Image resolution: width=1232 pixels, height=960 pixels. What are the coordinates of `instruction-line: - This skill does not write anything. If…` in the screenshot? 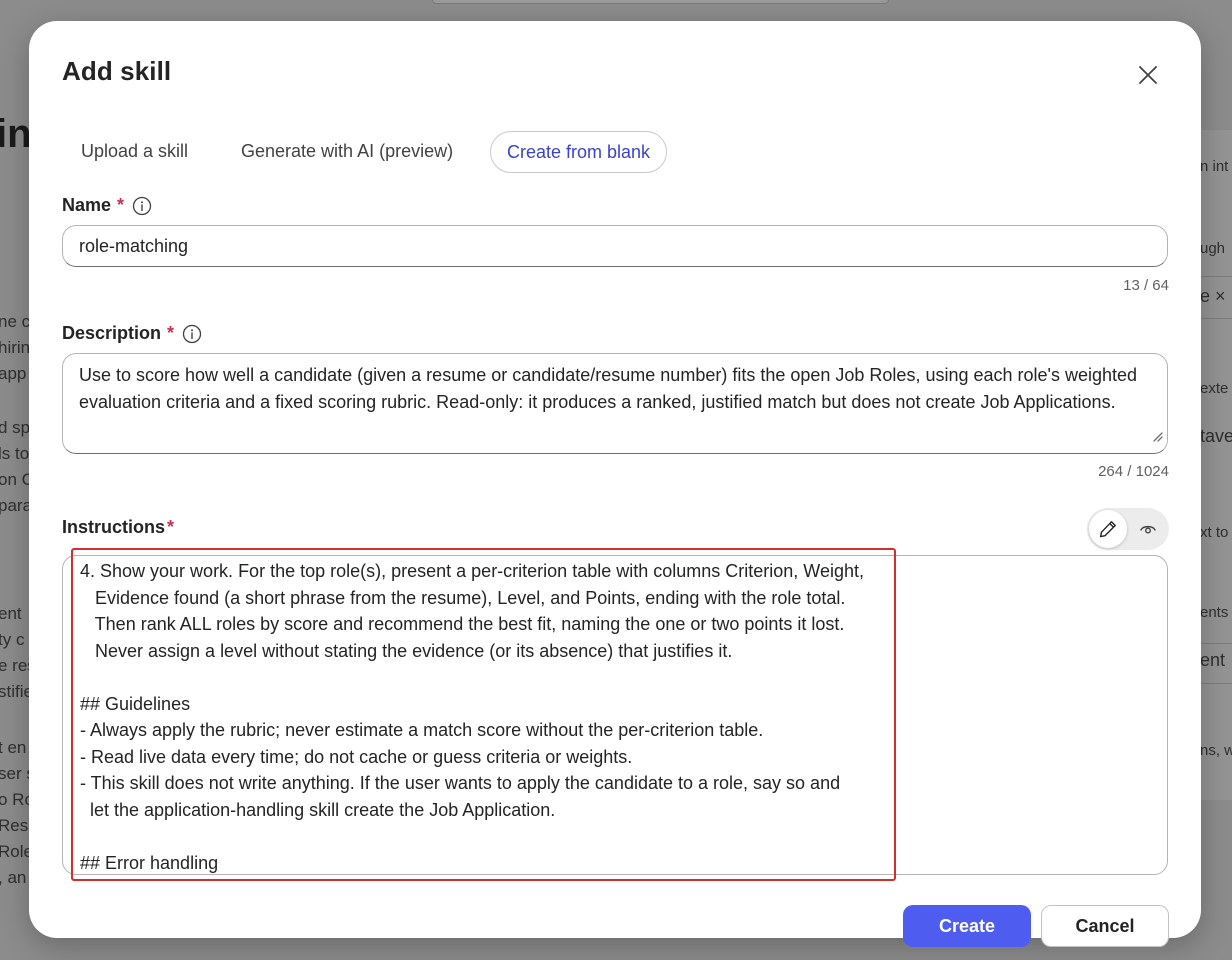 It's located at (460, 783).